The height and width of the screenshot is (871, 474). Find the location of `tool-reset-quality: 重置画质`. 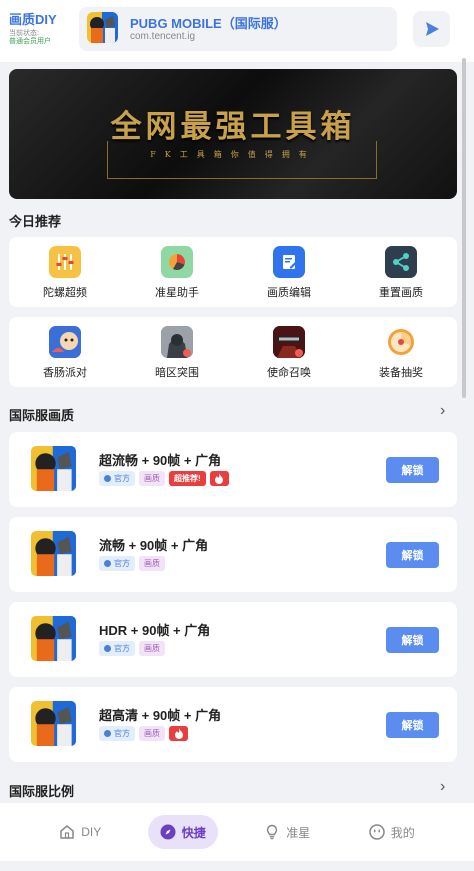

tool-reset-quality: 重置画质 is located at coordinates (401, 272).